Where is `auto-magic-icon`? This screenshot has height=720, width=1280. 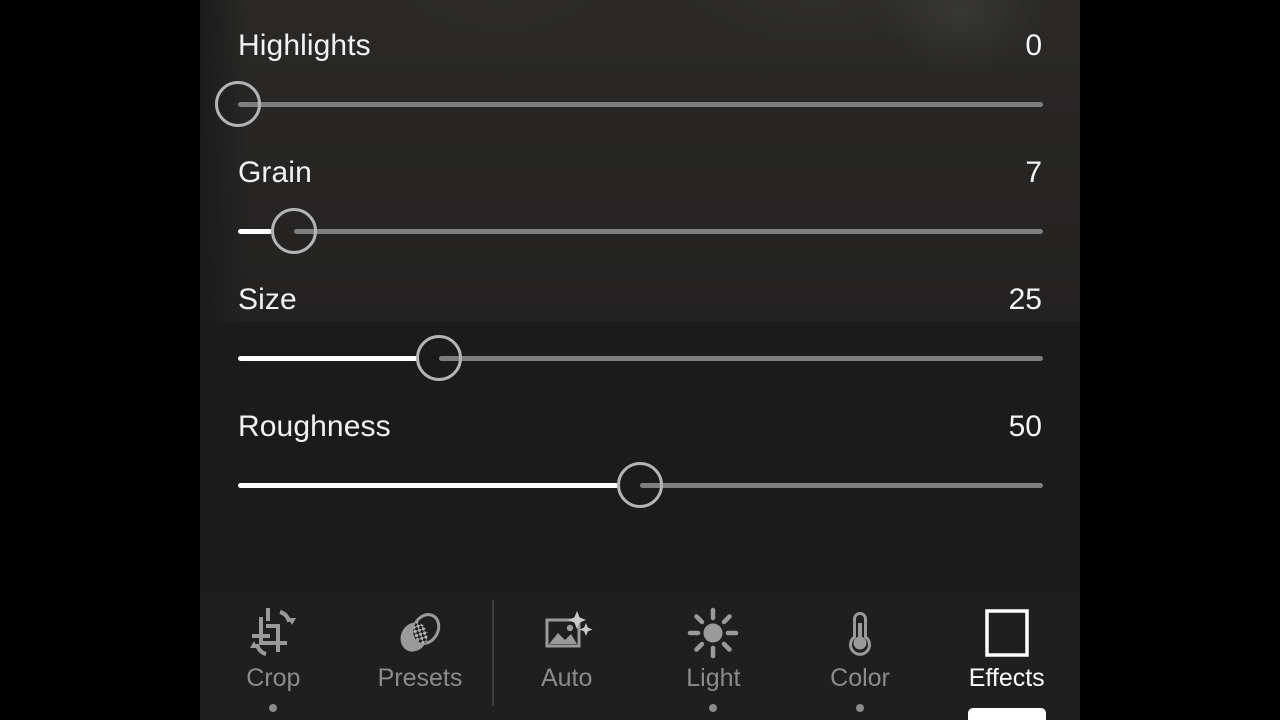
auto-magic-icon is located at coordinates (567, 633).